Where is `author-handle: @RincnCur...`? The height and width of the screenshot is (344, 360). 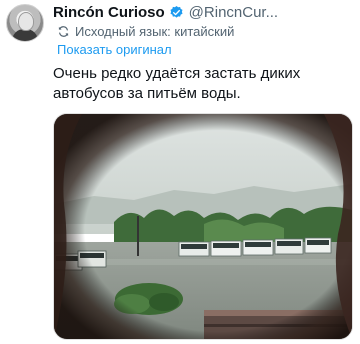
author-handle: @RincnCur... is located at coordinates (233, 12).